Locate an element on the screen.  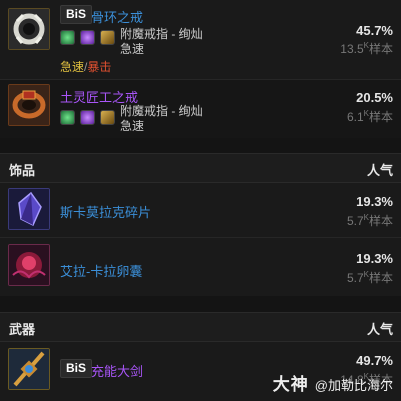
watermark-handle: @加勒比海尔 is located at coordinates (353, 385).